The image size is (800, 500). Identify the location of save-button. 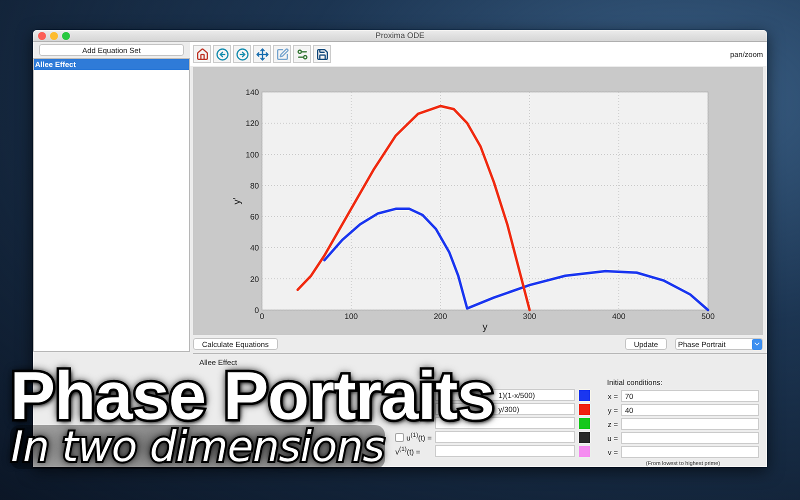
(322, 54).